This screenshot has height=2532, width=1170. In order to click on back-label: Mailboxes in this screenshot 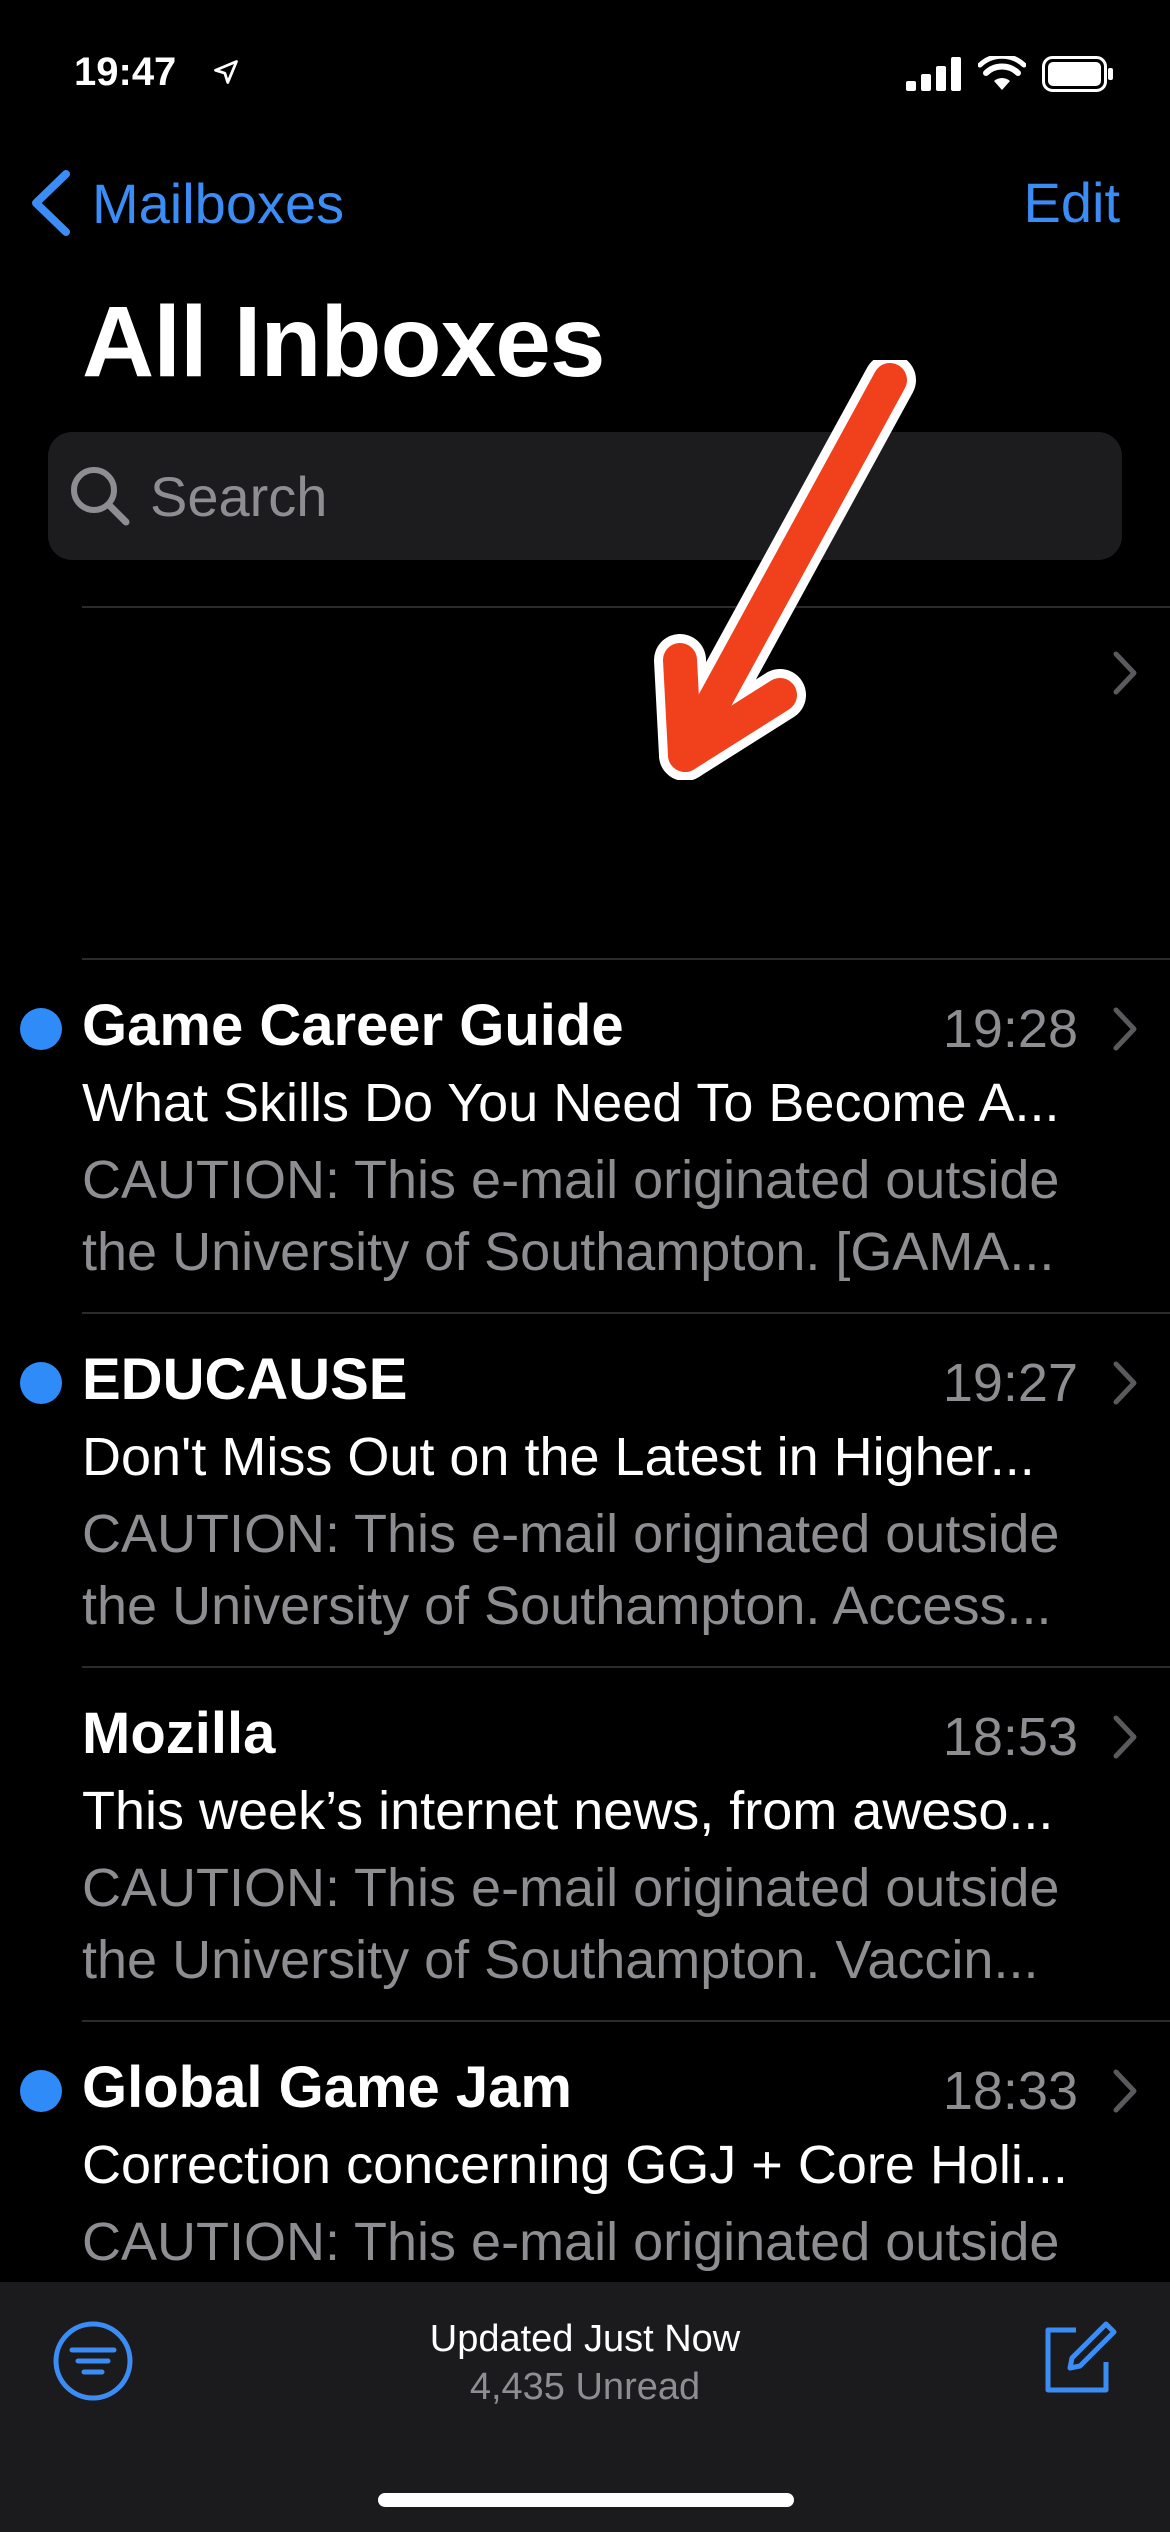, I will do `click(218, 203)`.